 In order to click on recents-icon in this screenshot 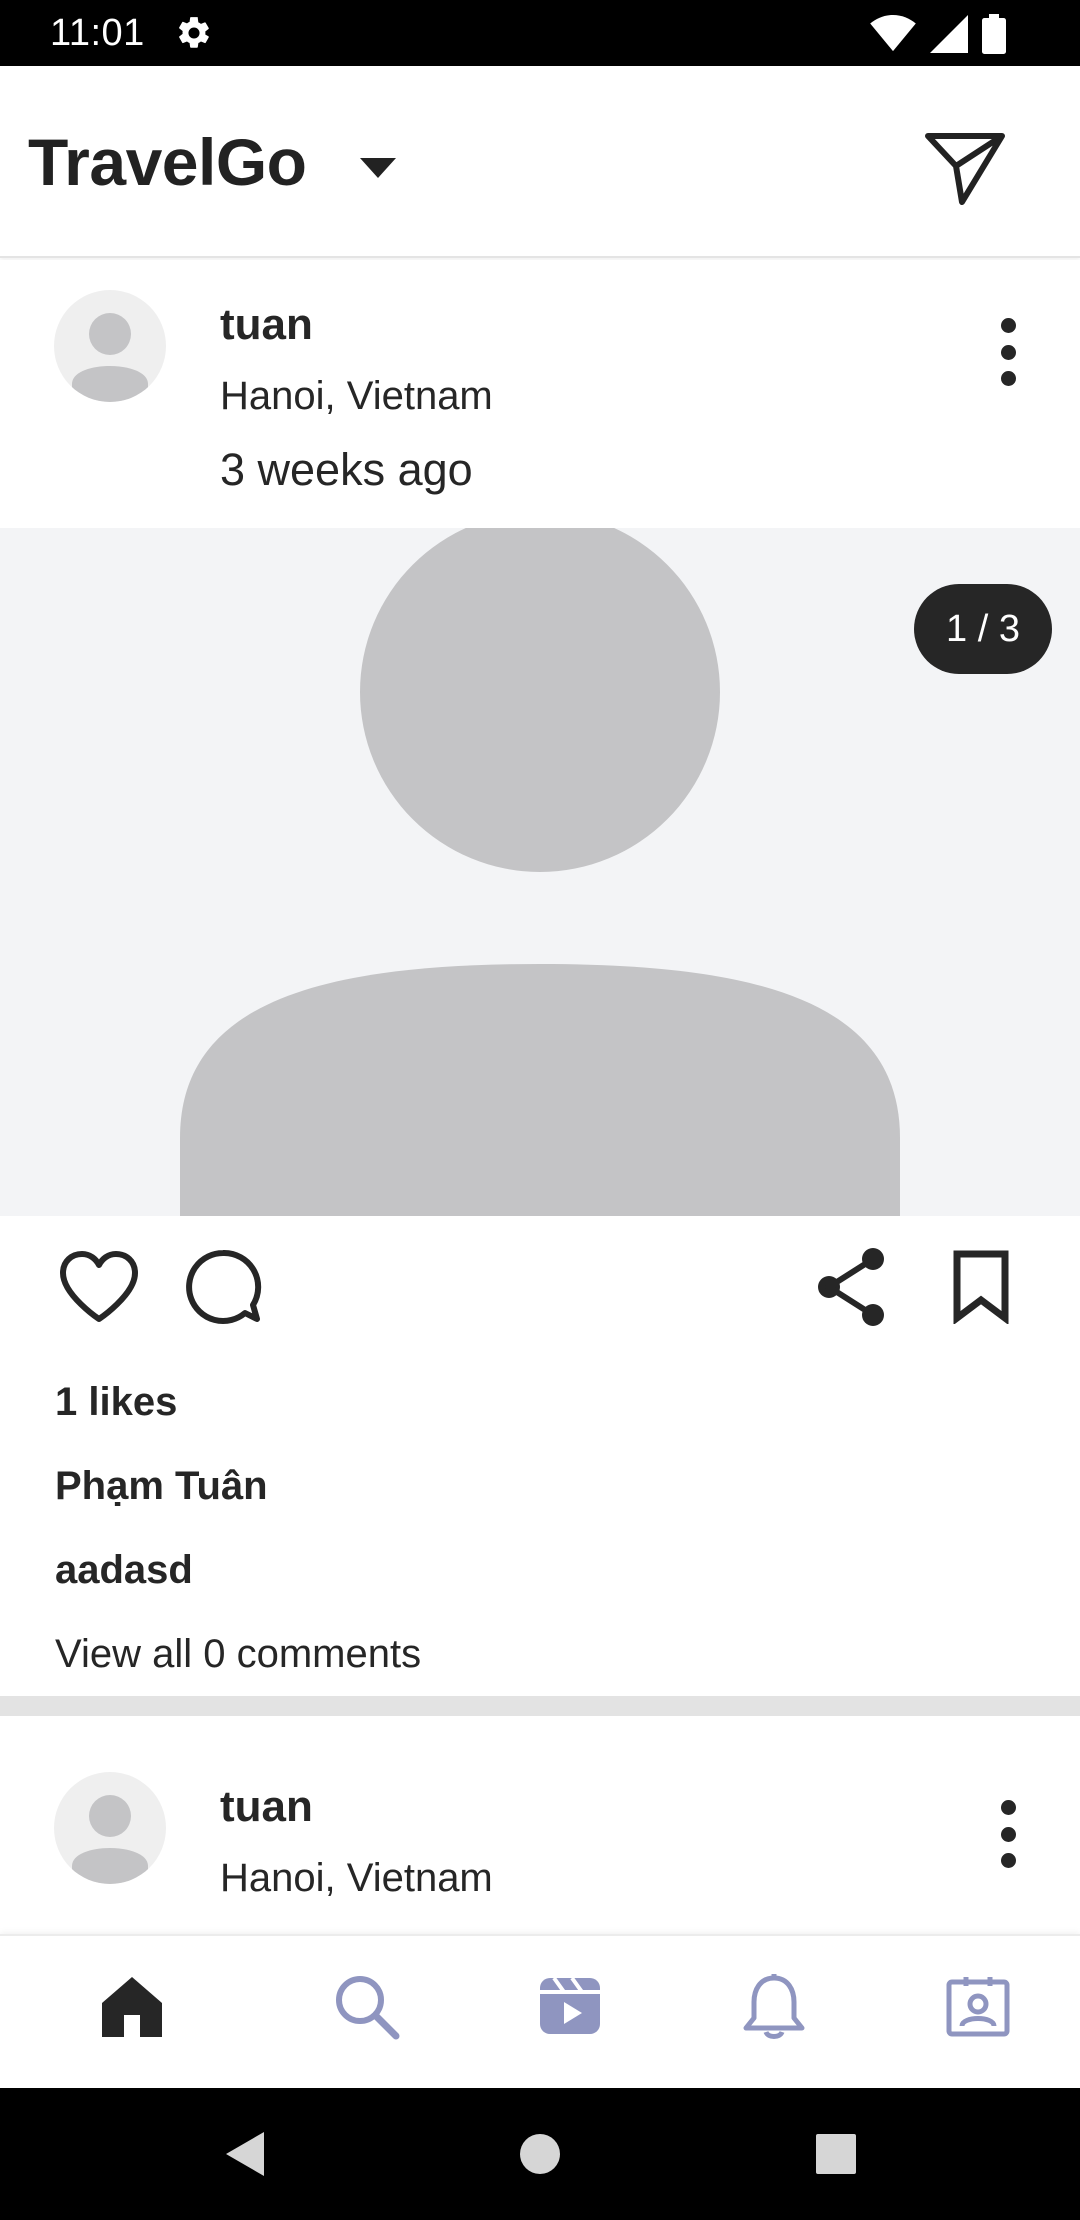, I will do `click(836, 2154)`.